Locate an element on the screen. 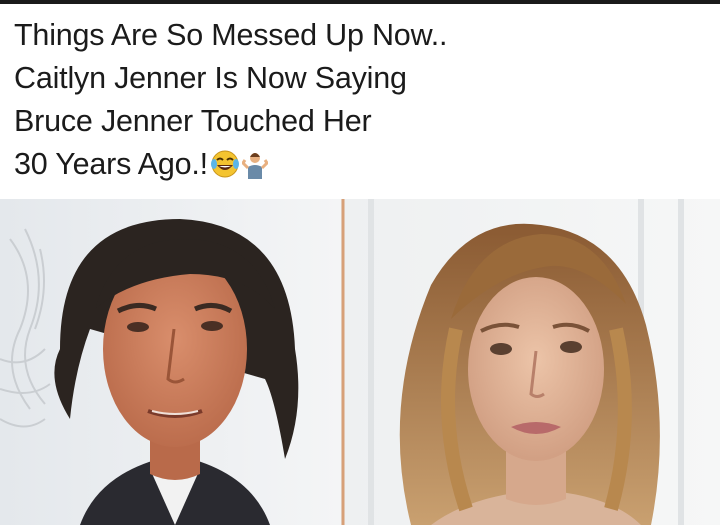 The image size is (720, 525). caption-line-2: Caitlyn Jenner Is Now Saying is located at coordinates (210, 78).